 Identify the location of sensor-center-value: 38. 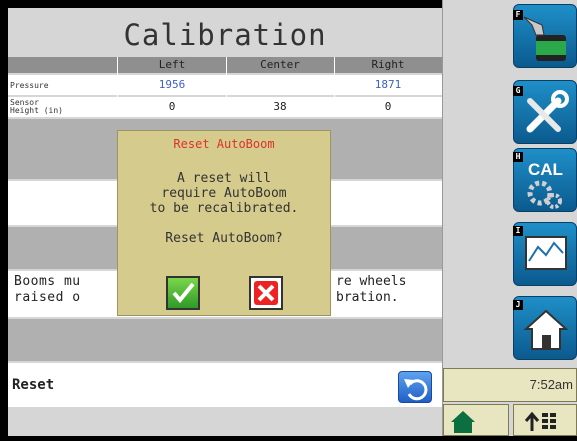
(280, 106).